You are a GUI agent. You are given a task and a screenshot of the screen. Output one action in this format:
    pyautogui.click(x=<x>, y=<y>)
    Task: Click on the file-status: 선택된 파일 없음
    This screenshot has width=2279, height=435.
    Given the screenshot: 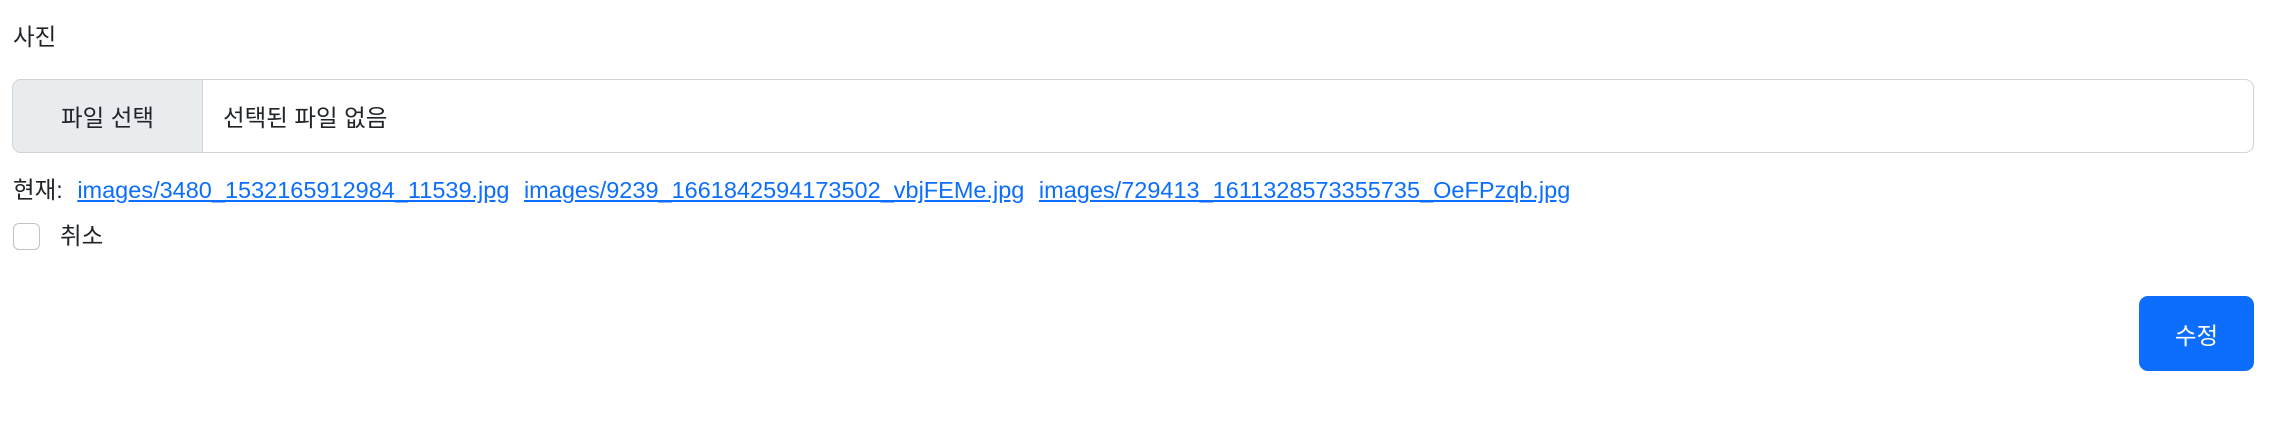 What is the action you would take?
    pyautogui.click(x=305, y=118)
    